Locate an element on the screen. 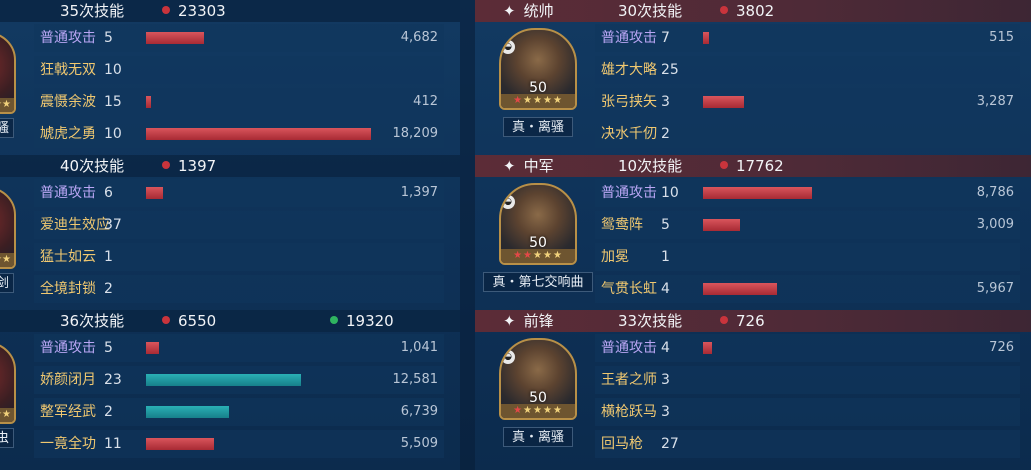 The height and width of the screenshot is (470, 1031). faction-badge-icon: ◒ is located at coordinates (508, 357).